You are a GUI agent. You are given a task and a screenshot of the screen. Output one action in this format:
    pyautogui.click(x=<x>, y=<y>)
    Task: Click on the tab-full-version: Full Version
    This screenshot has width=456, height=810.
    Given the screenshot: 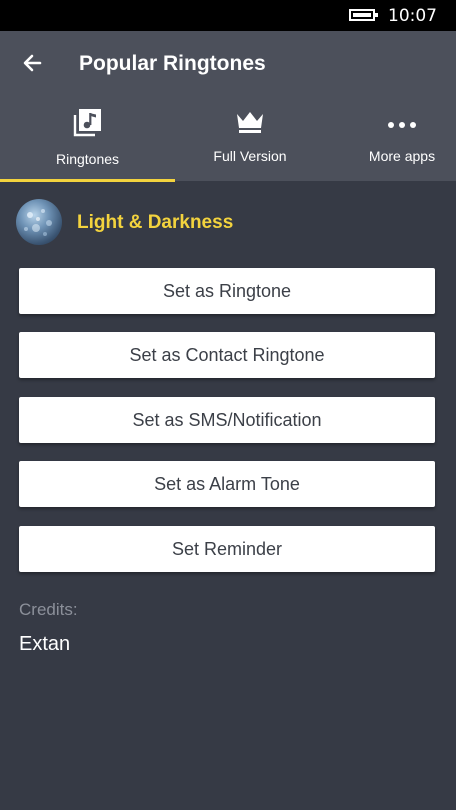 What is the action you would take?
    pyautogui.click(x=250, y=143)
    